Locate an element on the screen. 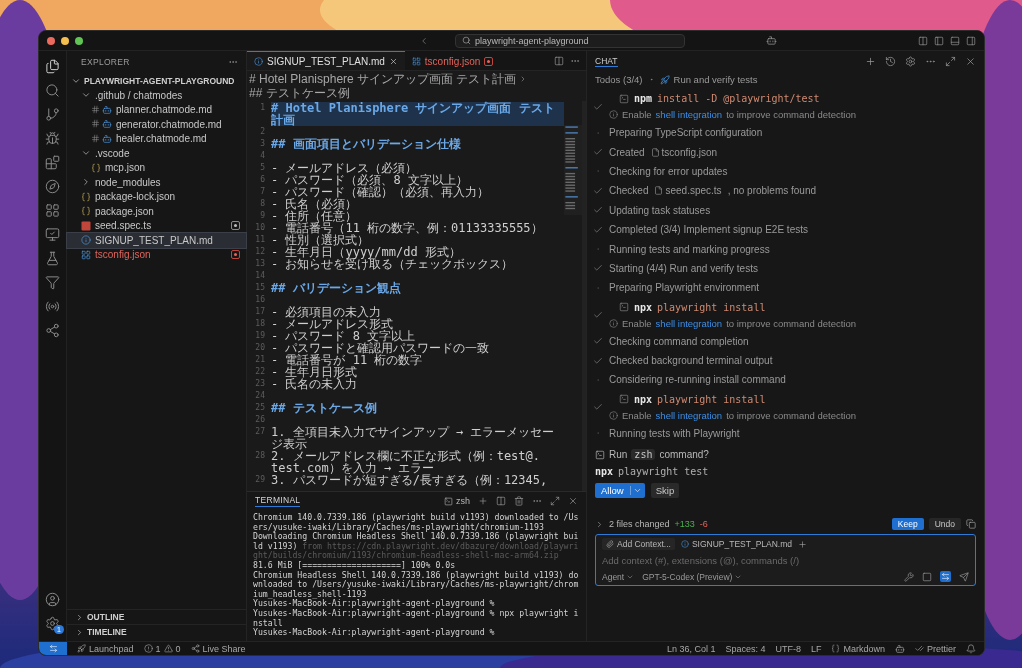 This screenshot has width=1022, height=668. monitor-icon is located at coordinates (52, 234).